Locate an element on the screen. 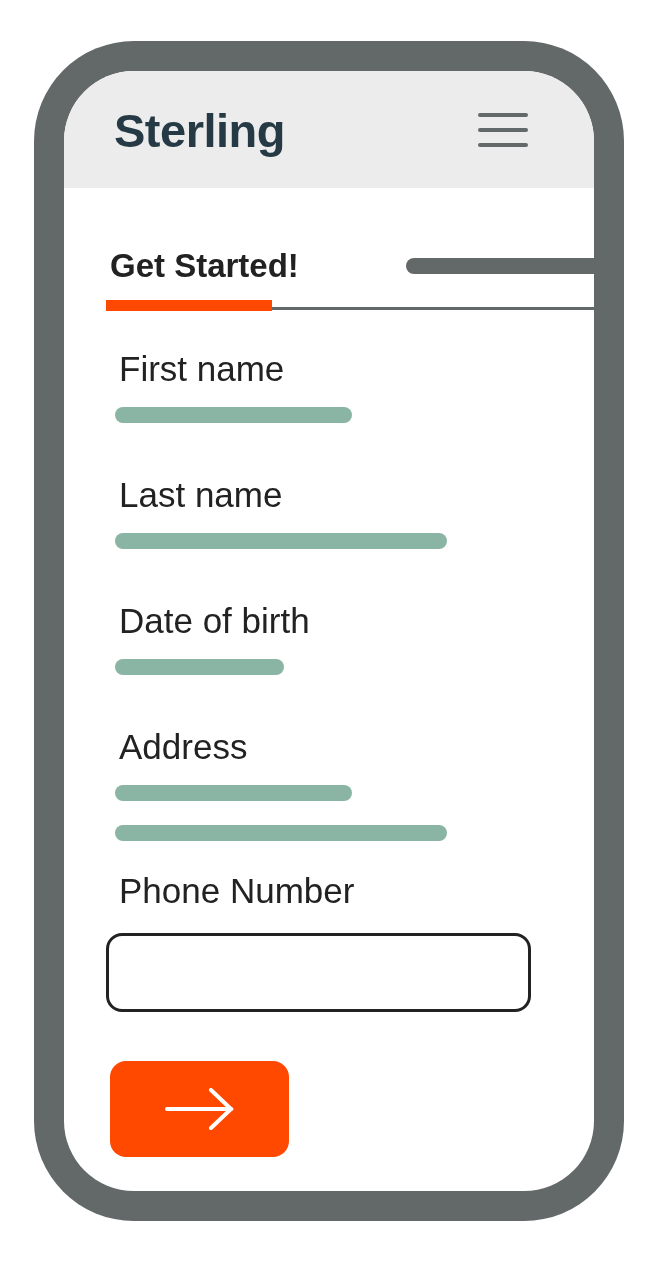 The image size is (660, 1270). field-label: First name is located at coordinates (202, 369).